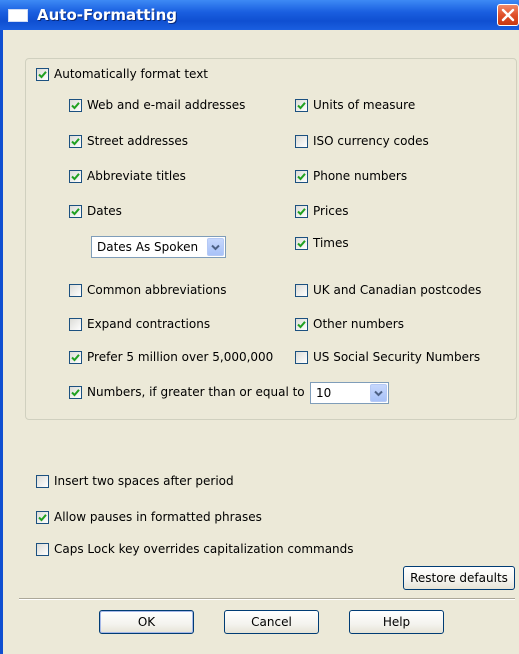 This screenshot has width=519, height=654. I want to click on units-of-measure-checkbox: Units of measure, so click(355, 105).